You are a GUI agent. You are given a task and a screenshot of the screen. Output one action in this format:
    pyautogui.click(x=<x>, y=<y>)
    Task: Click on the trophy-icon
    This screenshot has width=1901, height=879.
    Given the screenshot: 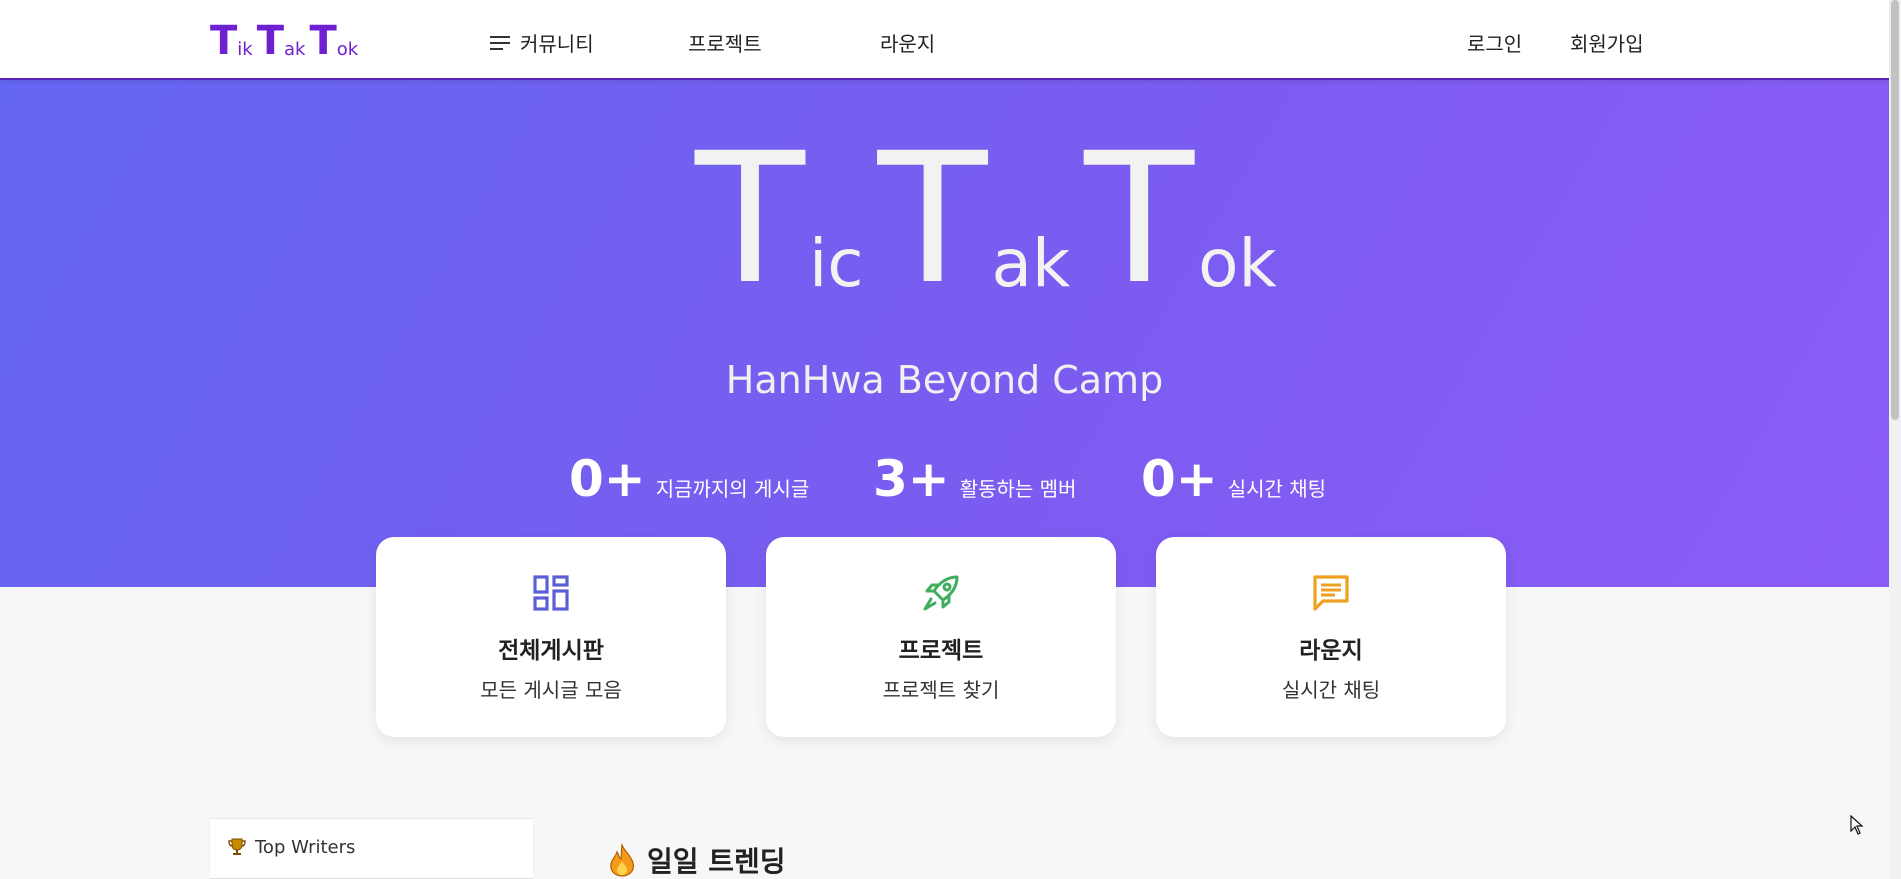 What is the action you would take?
    pyautogui.click(x=237, y=846)
    